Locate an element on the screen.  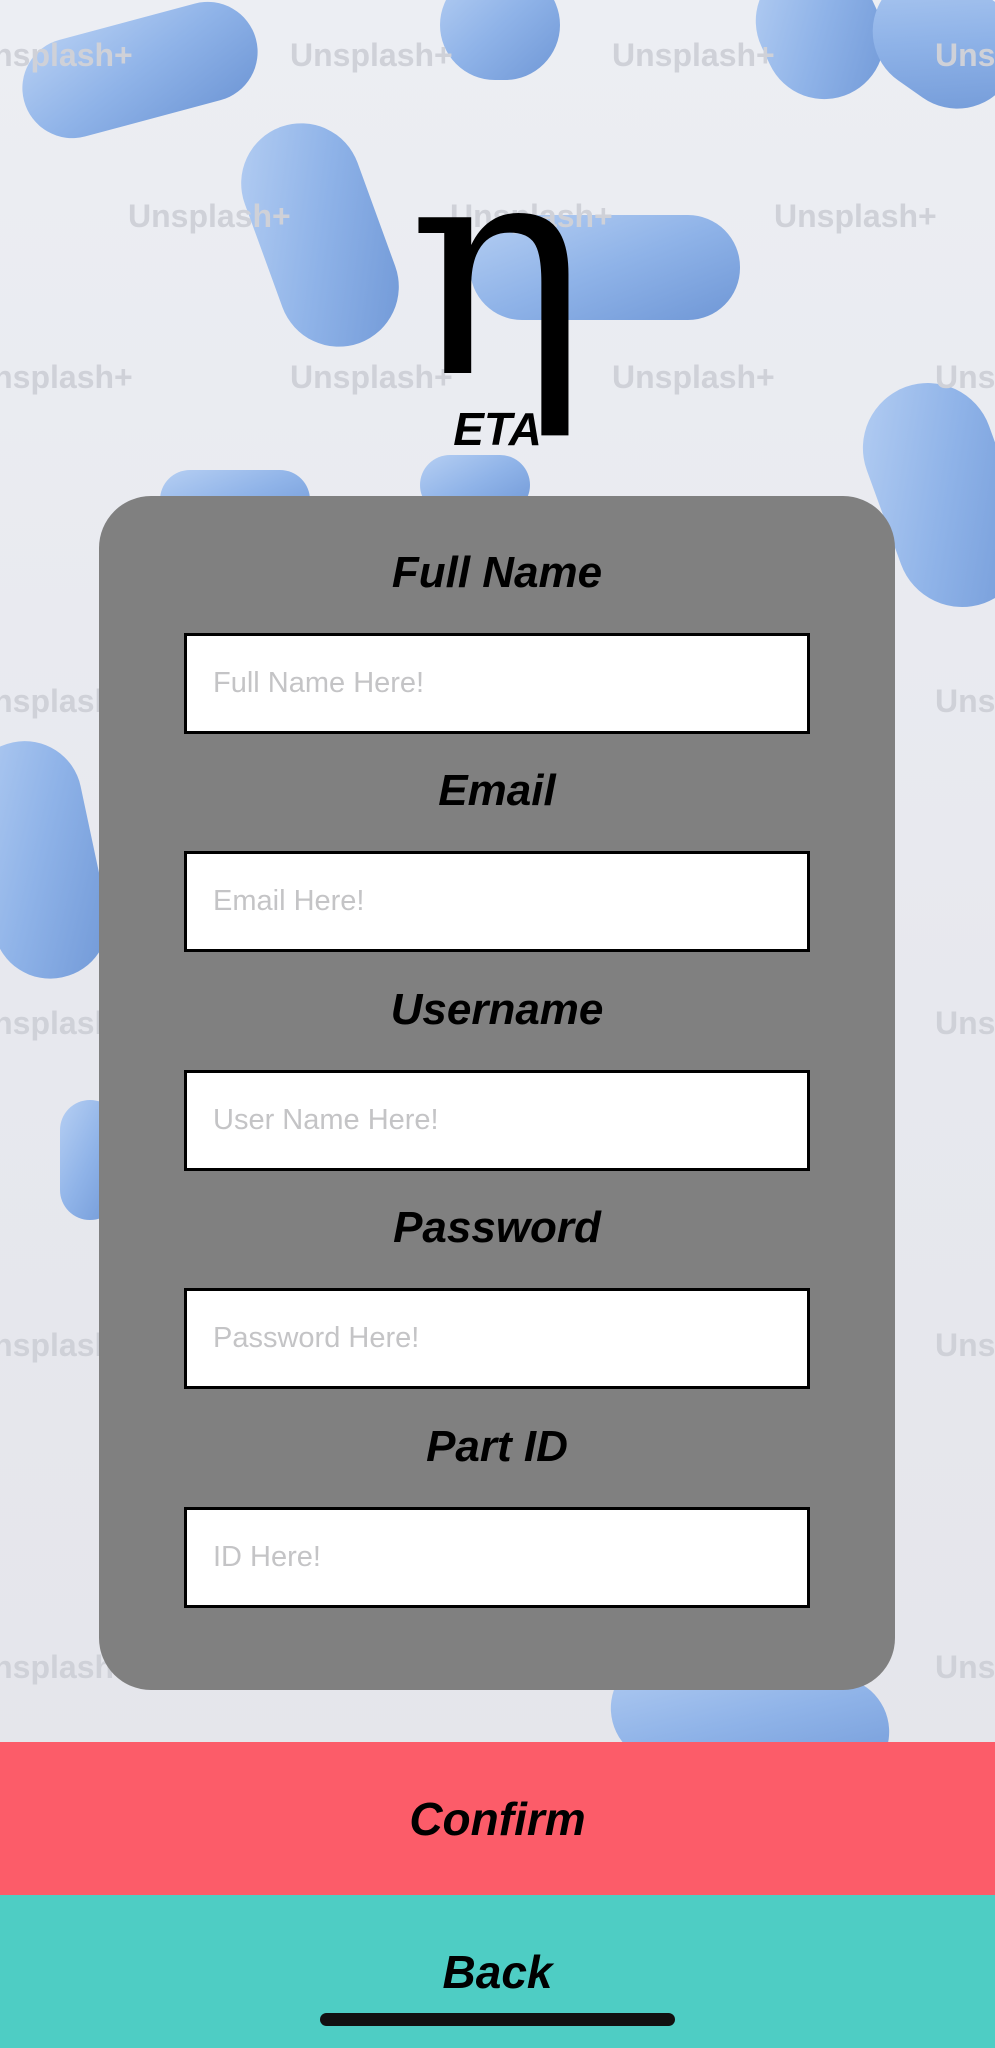
full-name-label: Full Name is located at coordinates (497, 572).